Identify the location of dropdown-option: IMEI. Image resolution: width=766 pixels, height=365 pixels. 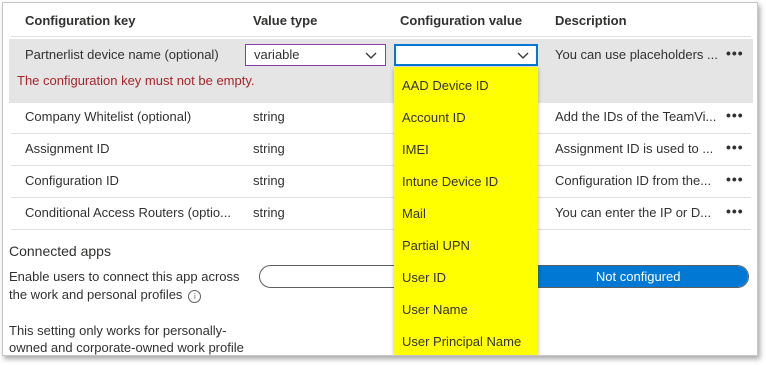
(415, 149).